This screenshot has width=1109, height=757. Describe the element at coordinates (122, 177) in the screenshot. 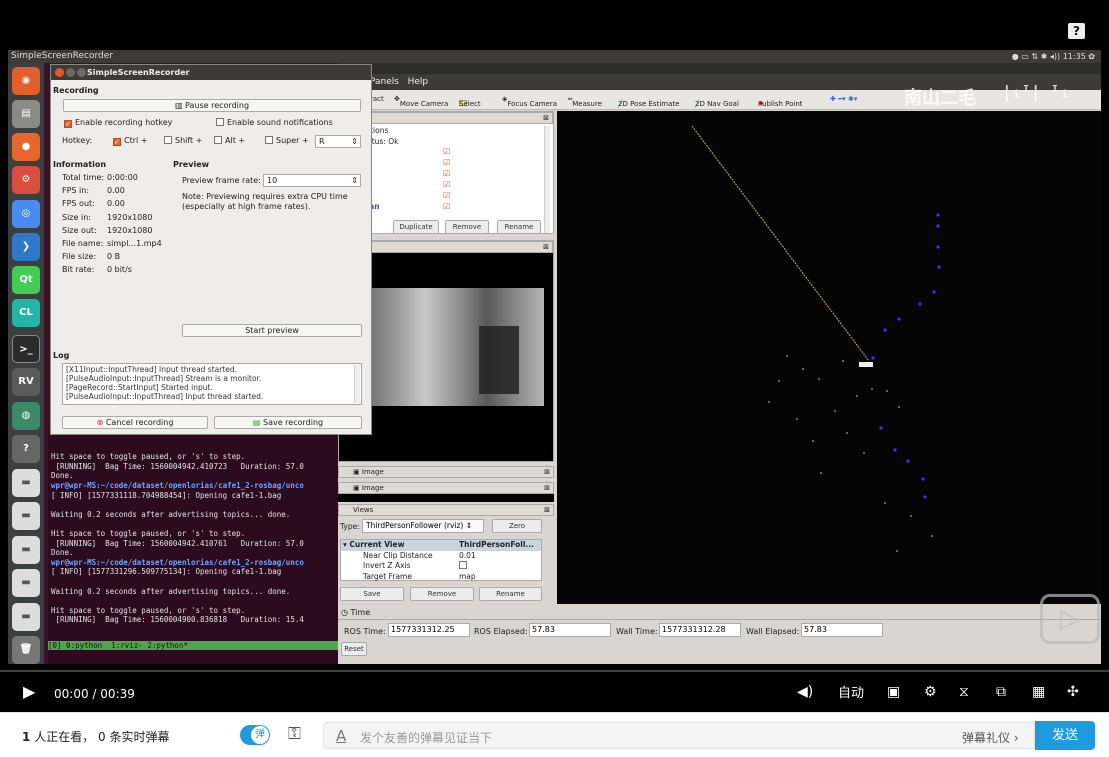

I see `info-value: 0:00:00` at that location.